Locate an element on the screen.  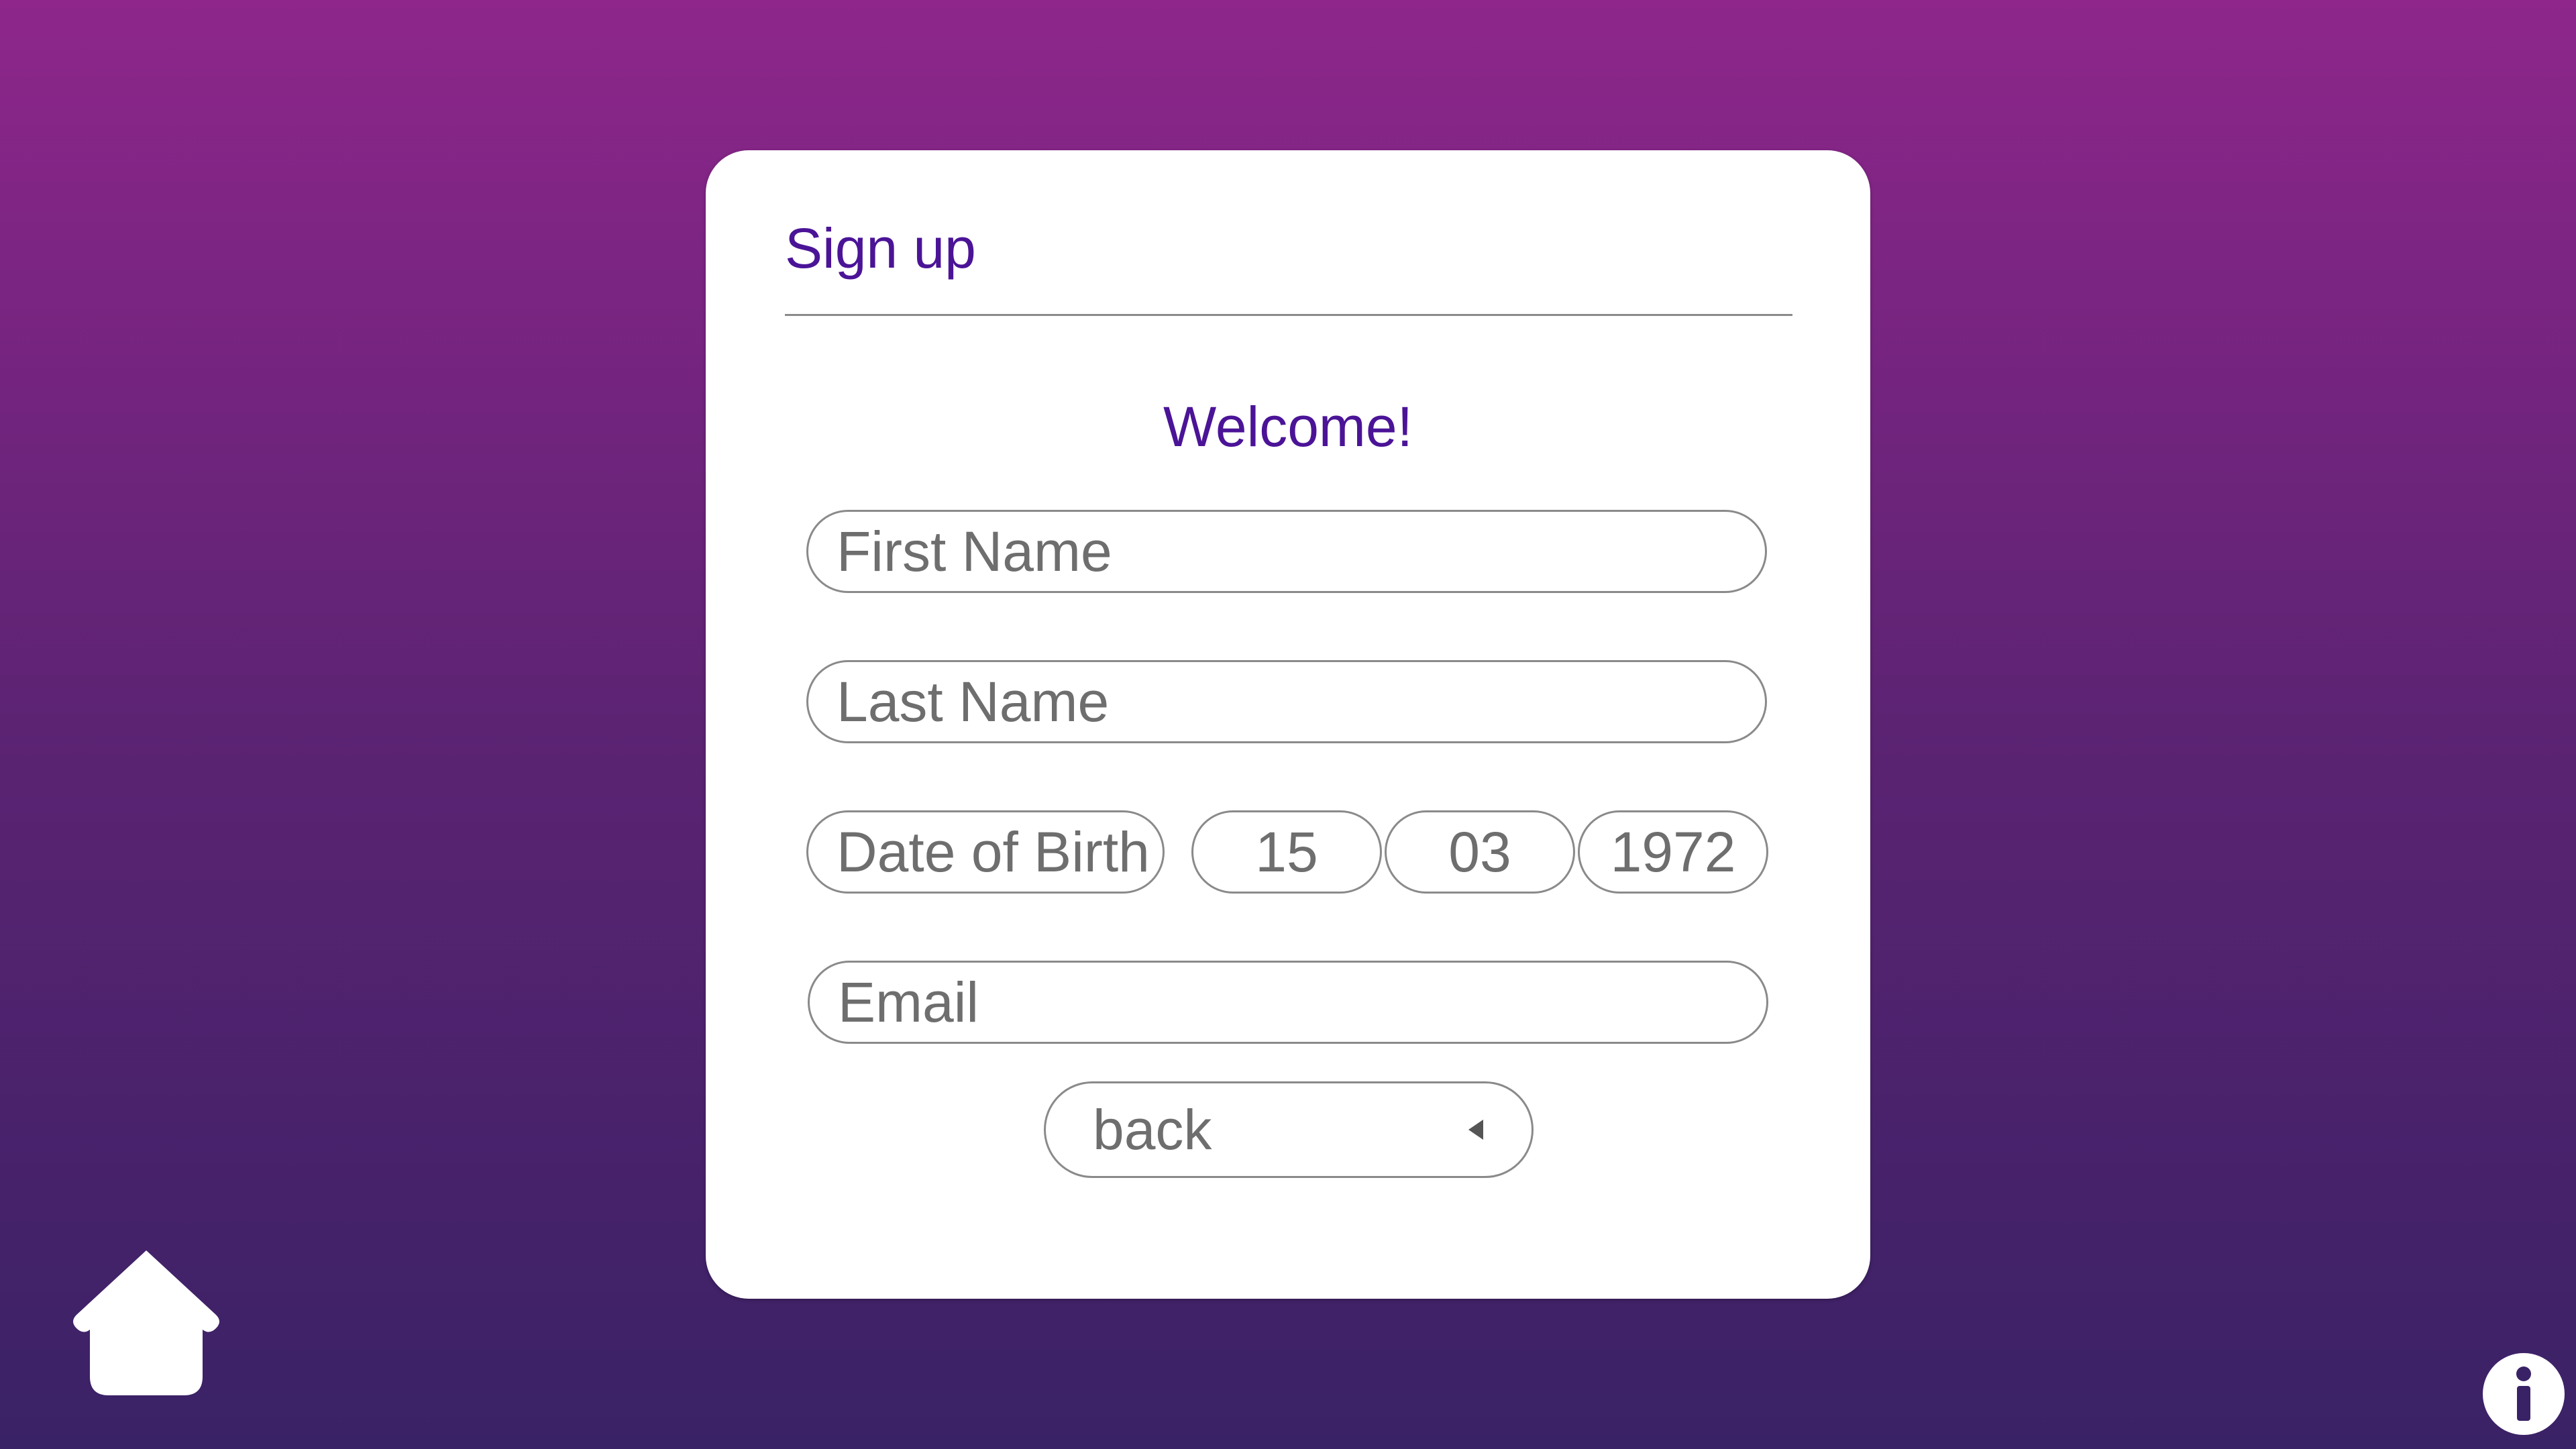
home-button is located at coordinates (146, 1321).